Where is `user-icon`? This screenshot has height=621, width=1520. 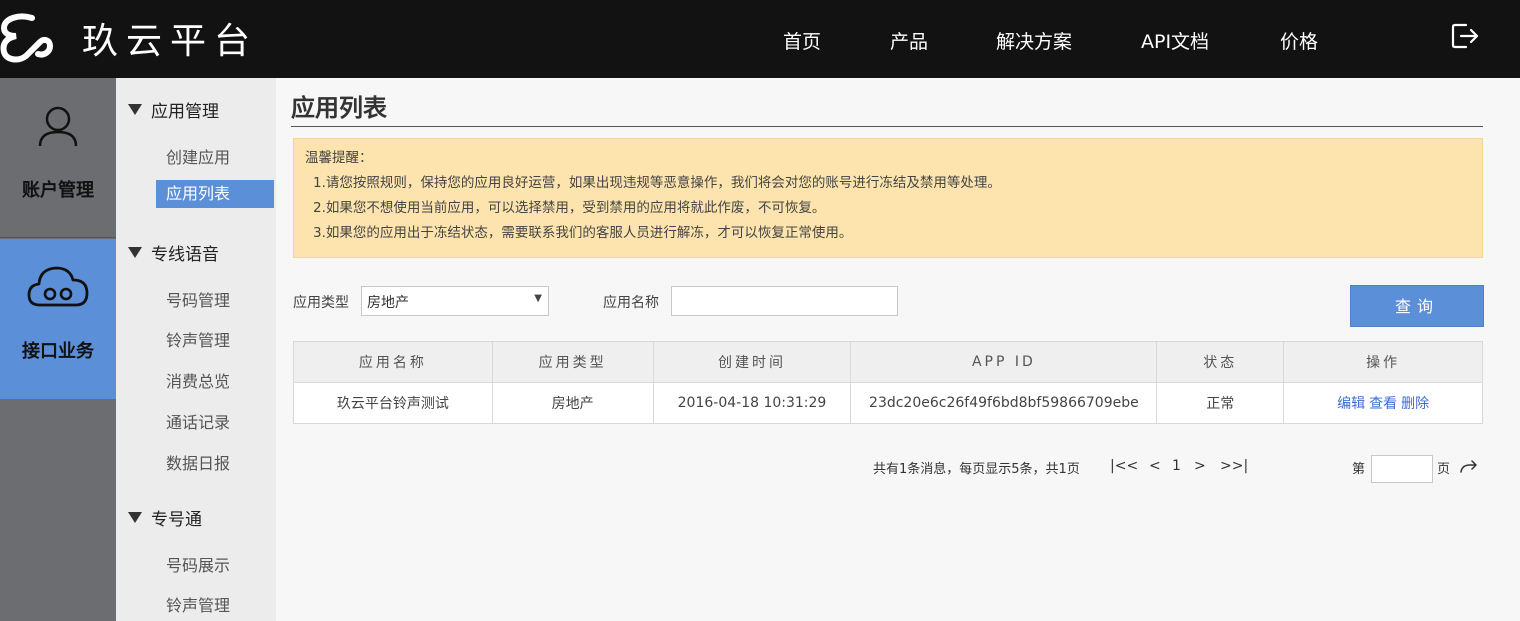
user-icon is located at coordinates (58, 126).